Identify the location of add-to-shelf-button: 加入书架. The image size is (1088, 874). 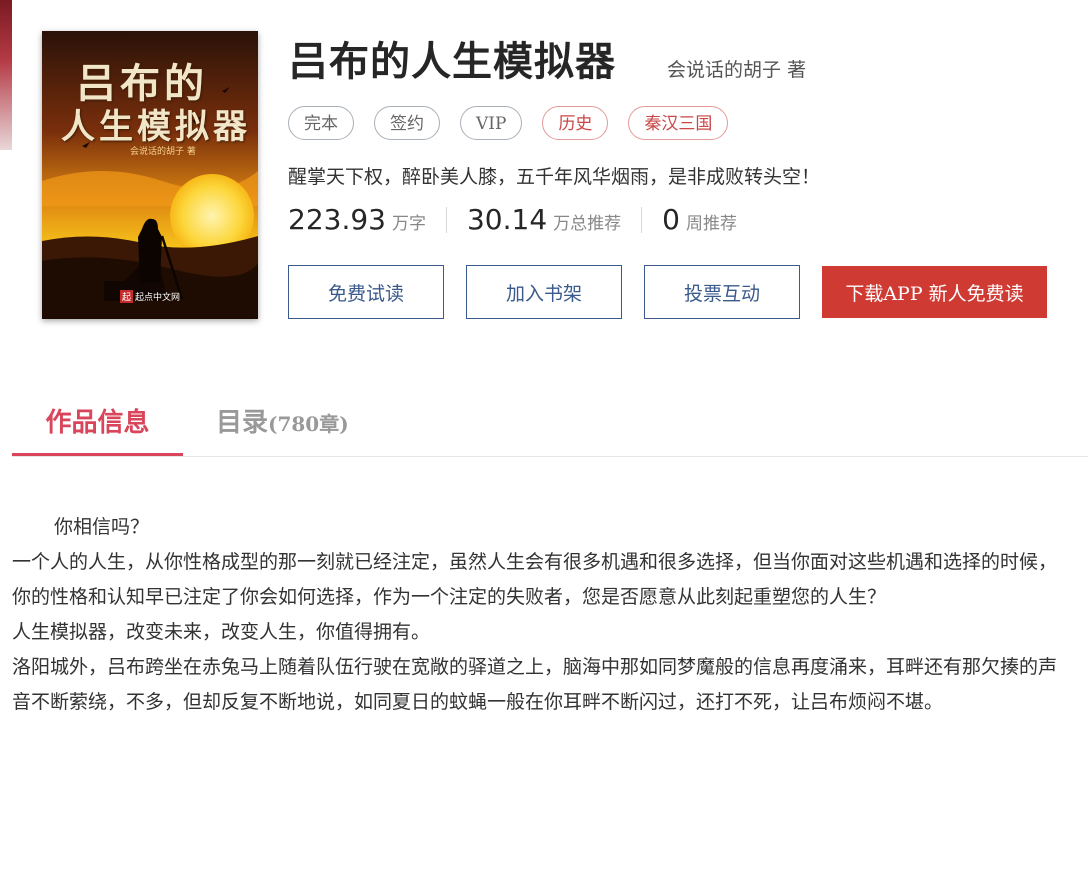
(544, 292).